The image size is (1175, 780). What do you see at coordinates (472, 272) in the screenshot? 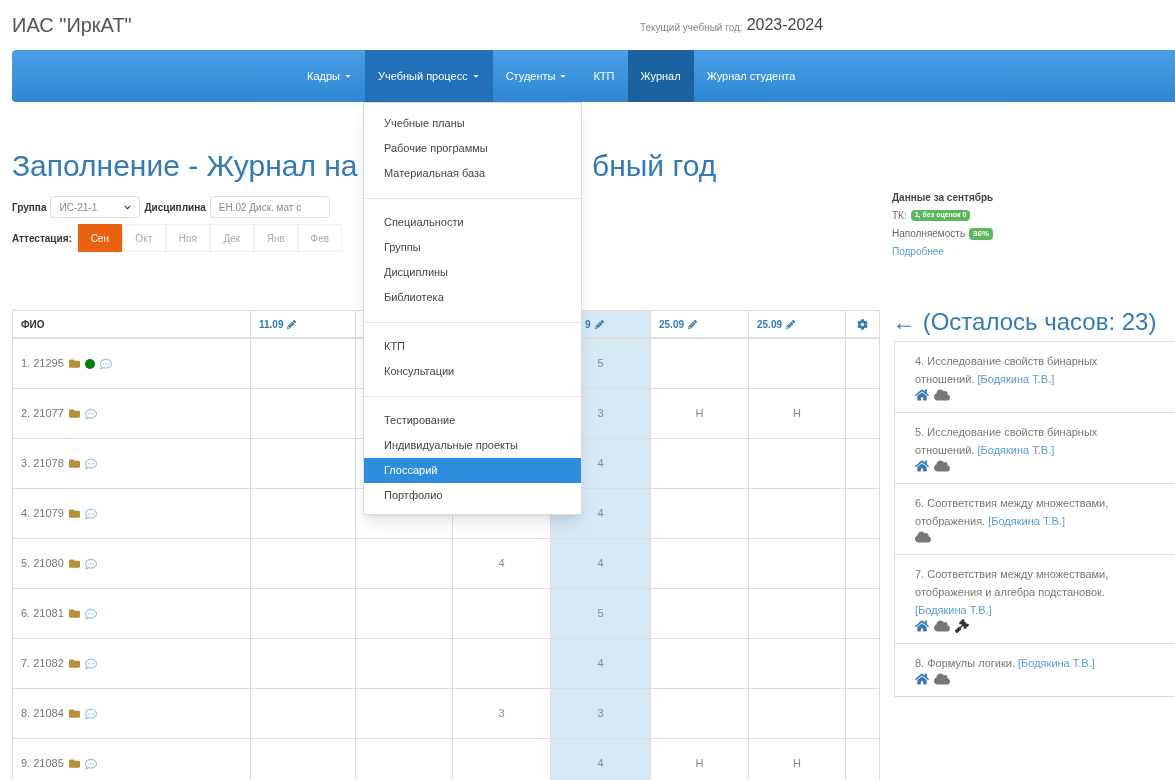
I see `menu-item: Дисциплины` at bounding box center [472, 272].